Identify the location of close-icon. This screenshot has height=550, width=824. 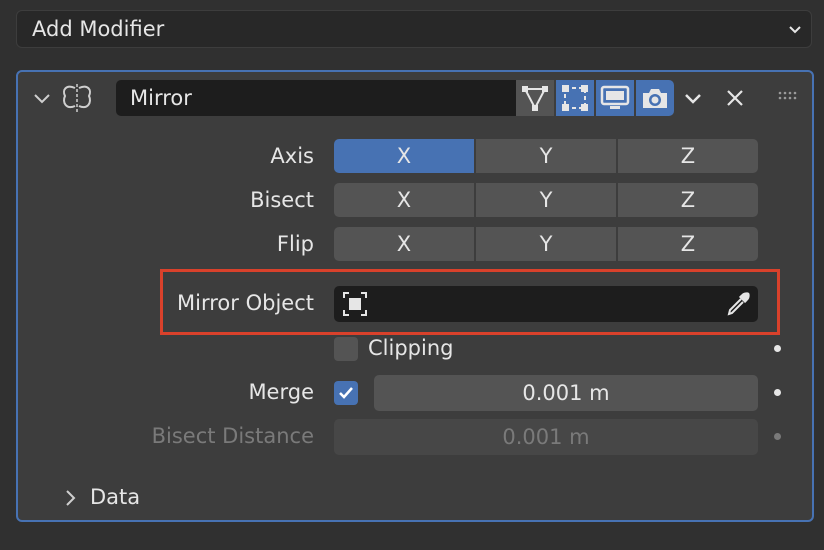
(735, 98).